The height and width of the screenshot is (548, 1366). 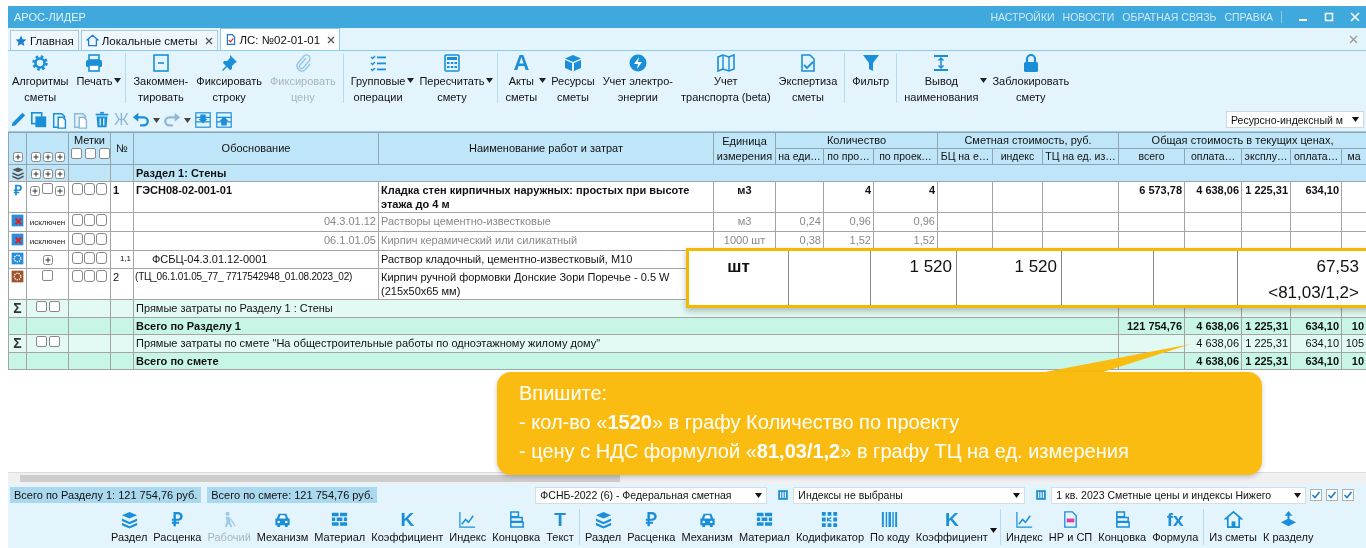 I want to click on ribbon-button: Учет транспорта (beta), so click(x=726, y=79).